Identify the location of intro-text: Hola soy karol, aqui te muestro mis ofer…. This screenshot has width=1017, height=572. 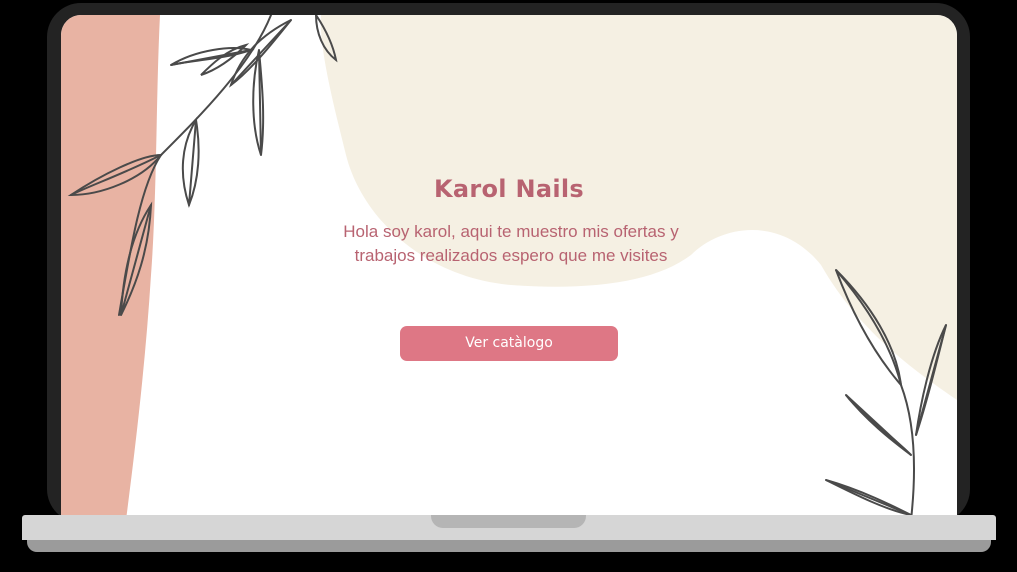
(511, 243).